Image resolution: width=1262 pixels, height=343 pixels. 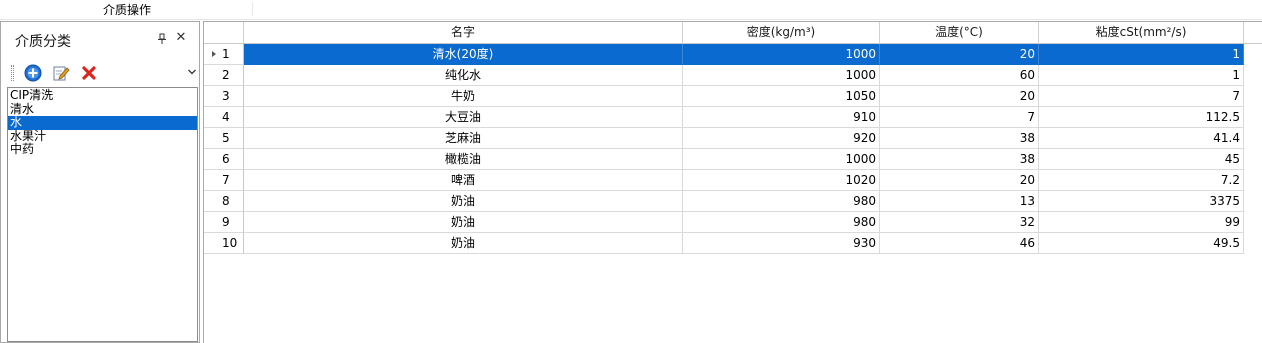 I want to click on viscosity-cell: 49.5, so click(x=1141, y=243).